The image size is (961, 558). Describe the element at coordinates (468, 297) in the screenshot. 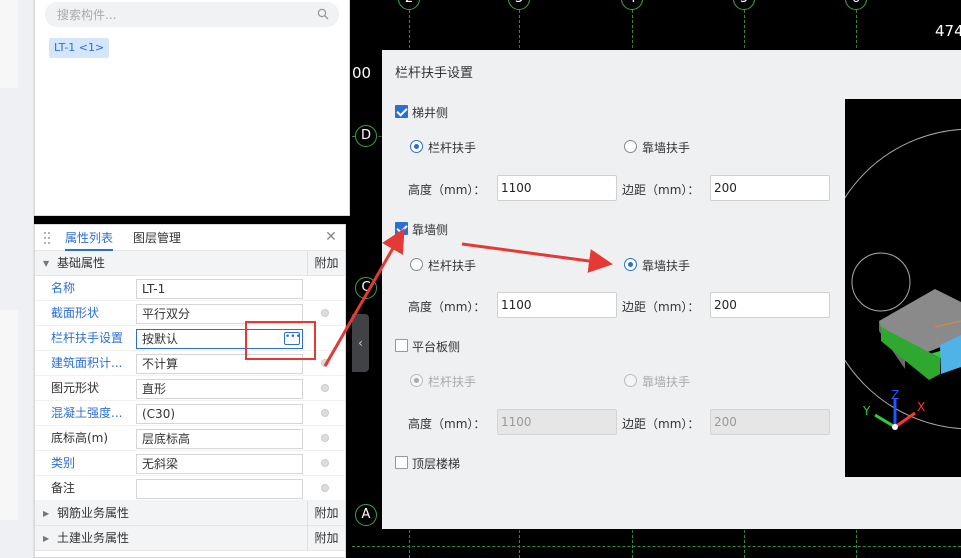

I see `annotation-arrows` at that location.